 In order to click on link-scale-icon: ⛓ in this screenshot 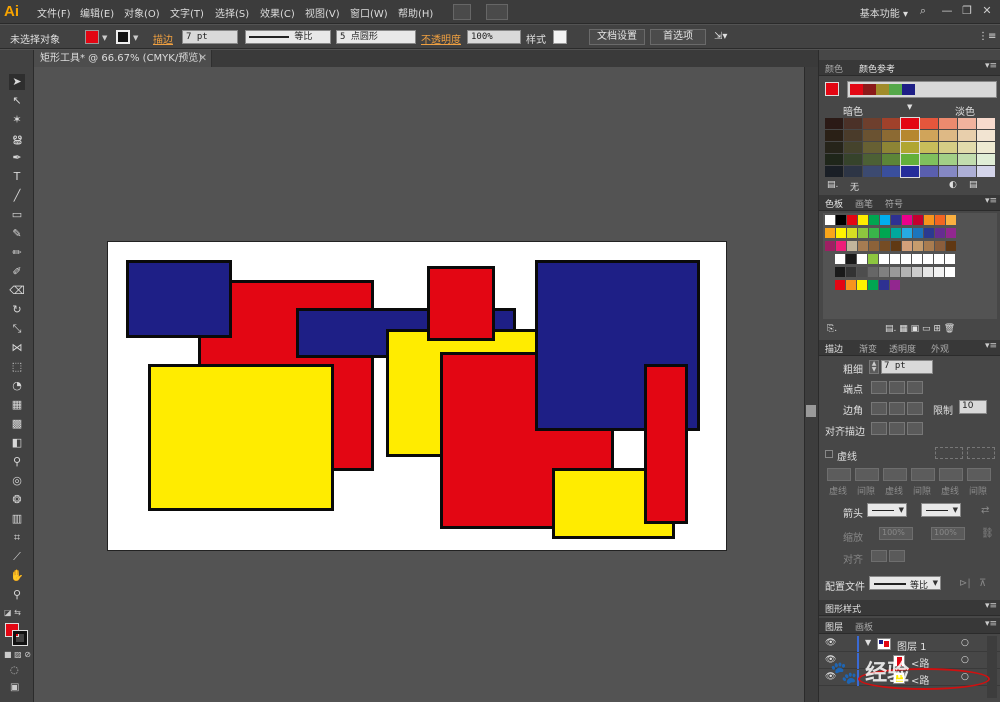, I will do `click(987, 533)`.